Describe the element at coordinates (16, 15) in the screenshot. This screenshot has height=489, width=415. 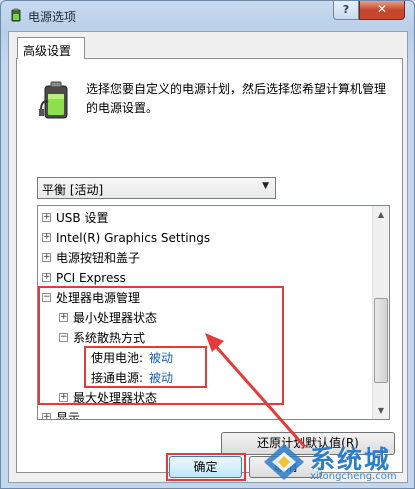
I see `power-options-icon` at that location.